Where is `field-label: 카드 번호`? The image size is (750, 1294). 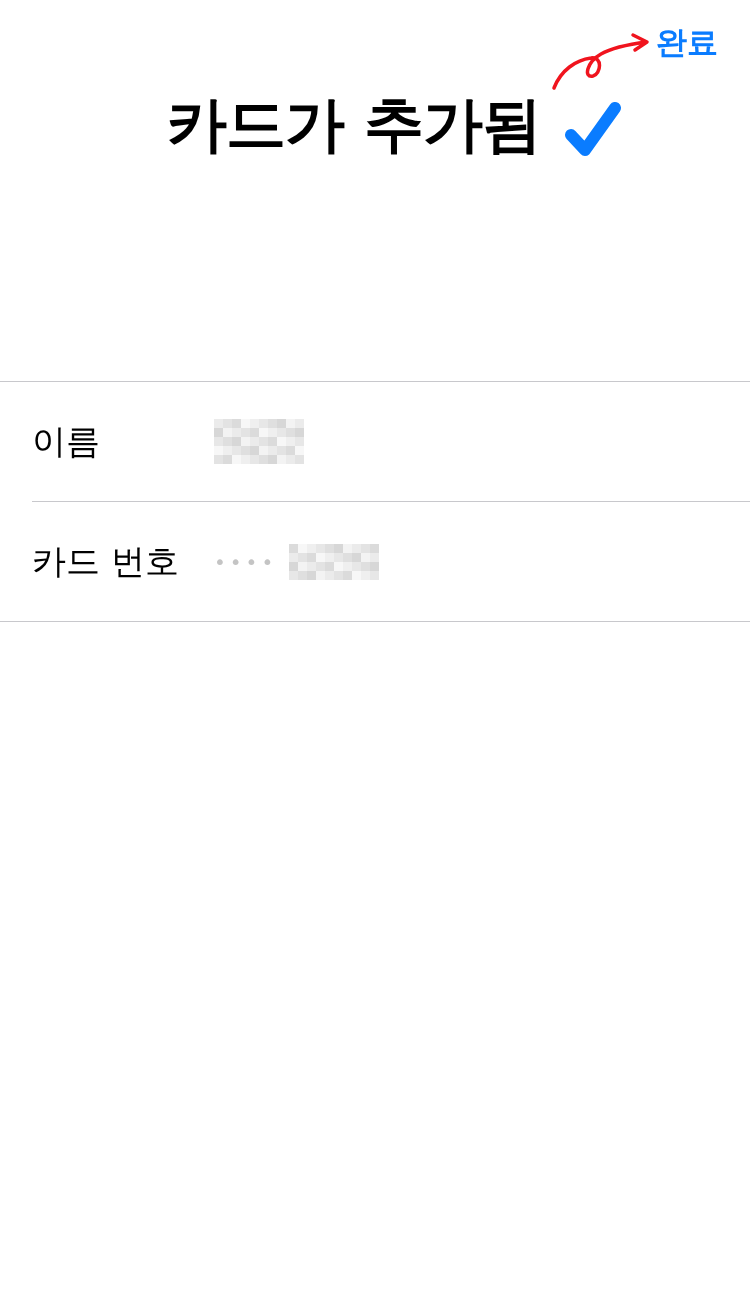 field-label: 카드 번호 is located at coordinates (106, 561).